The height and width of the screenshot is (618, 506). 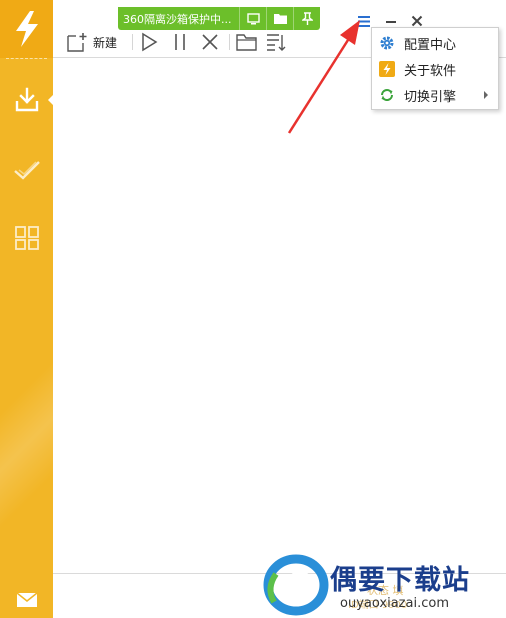 What do you see at coordinates (92, 42) in the screenshot?
I see `new-task-button: 新建` at bounding box center [92, 42].